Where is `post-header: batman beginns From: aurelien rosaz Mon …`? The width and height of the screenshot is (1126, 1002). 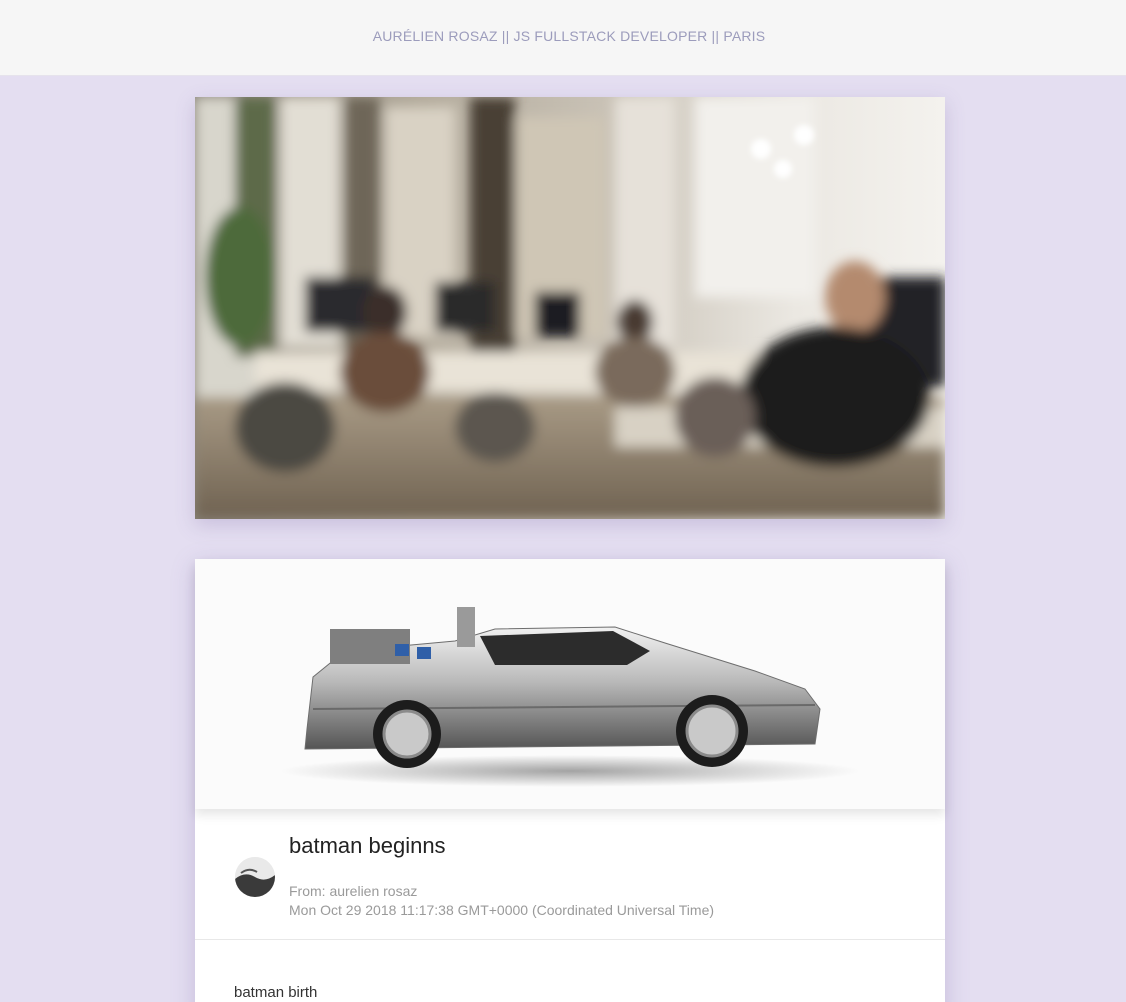 post-header: batman beginns From: aurelien rosaz Mon … is located at coordinates (570, 874).